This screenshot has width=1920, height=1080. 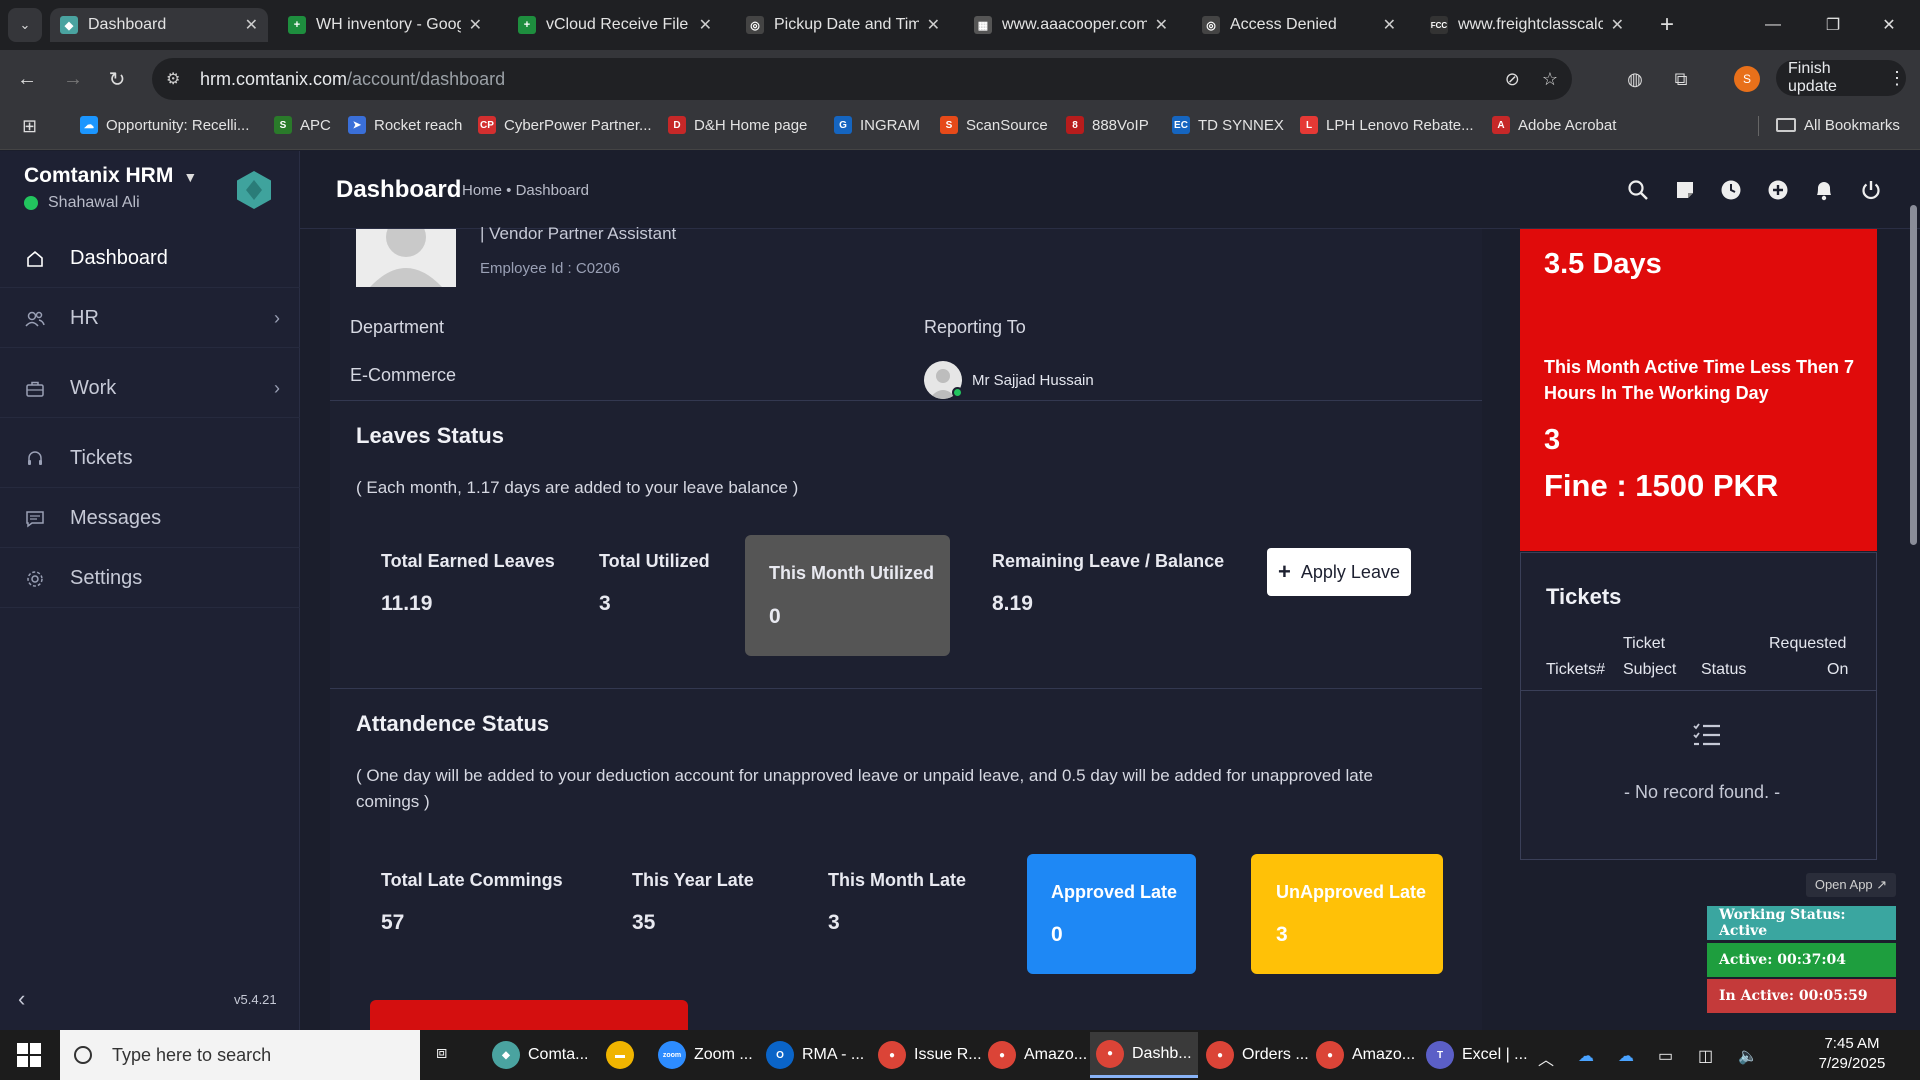 What do you see at coordinates (1871, 190) in the screenshot?
I see `power-icon` at bounding box center [1871, 190].